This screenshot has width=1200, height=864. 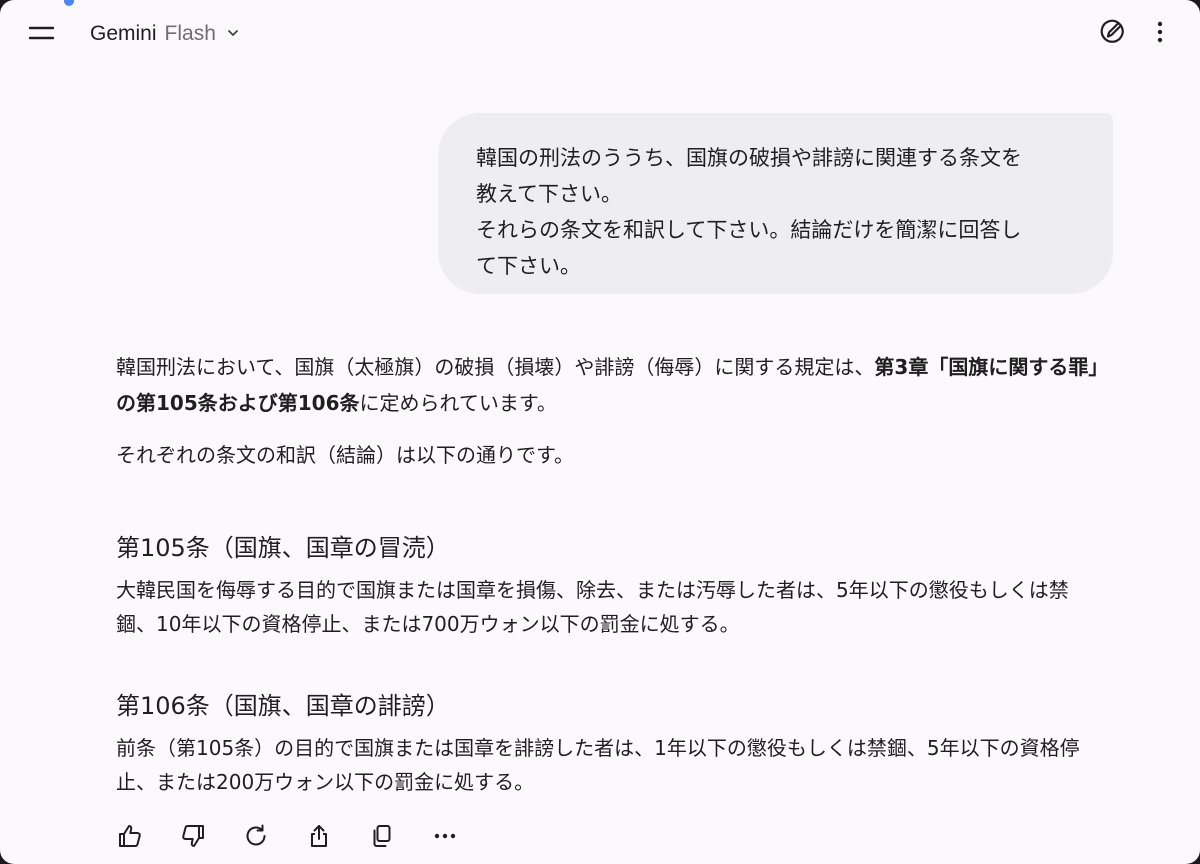 What do you see at coordinates (749, 230) in the screenshot?
I see `user-message-line: それらの条文を和訳して下さい。結論だけを簡潔に回答し` at bounding box center [749, 230].